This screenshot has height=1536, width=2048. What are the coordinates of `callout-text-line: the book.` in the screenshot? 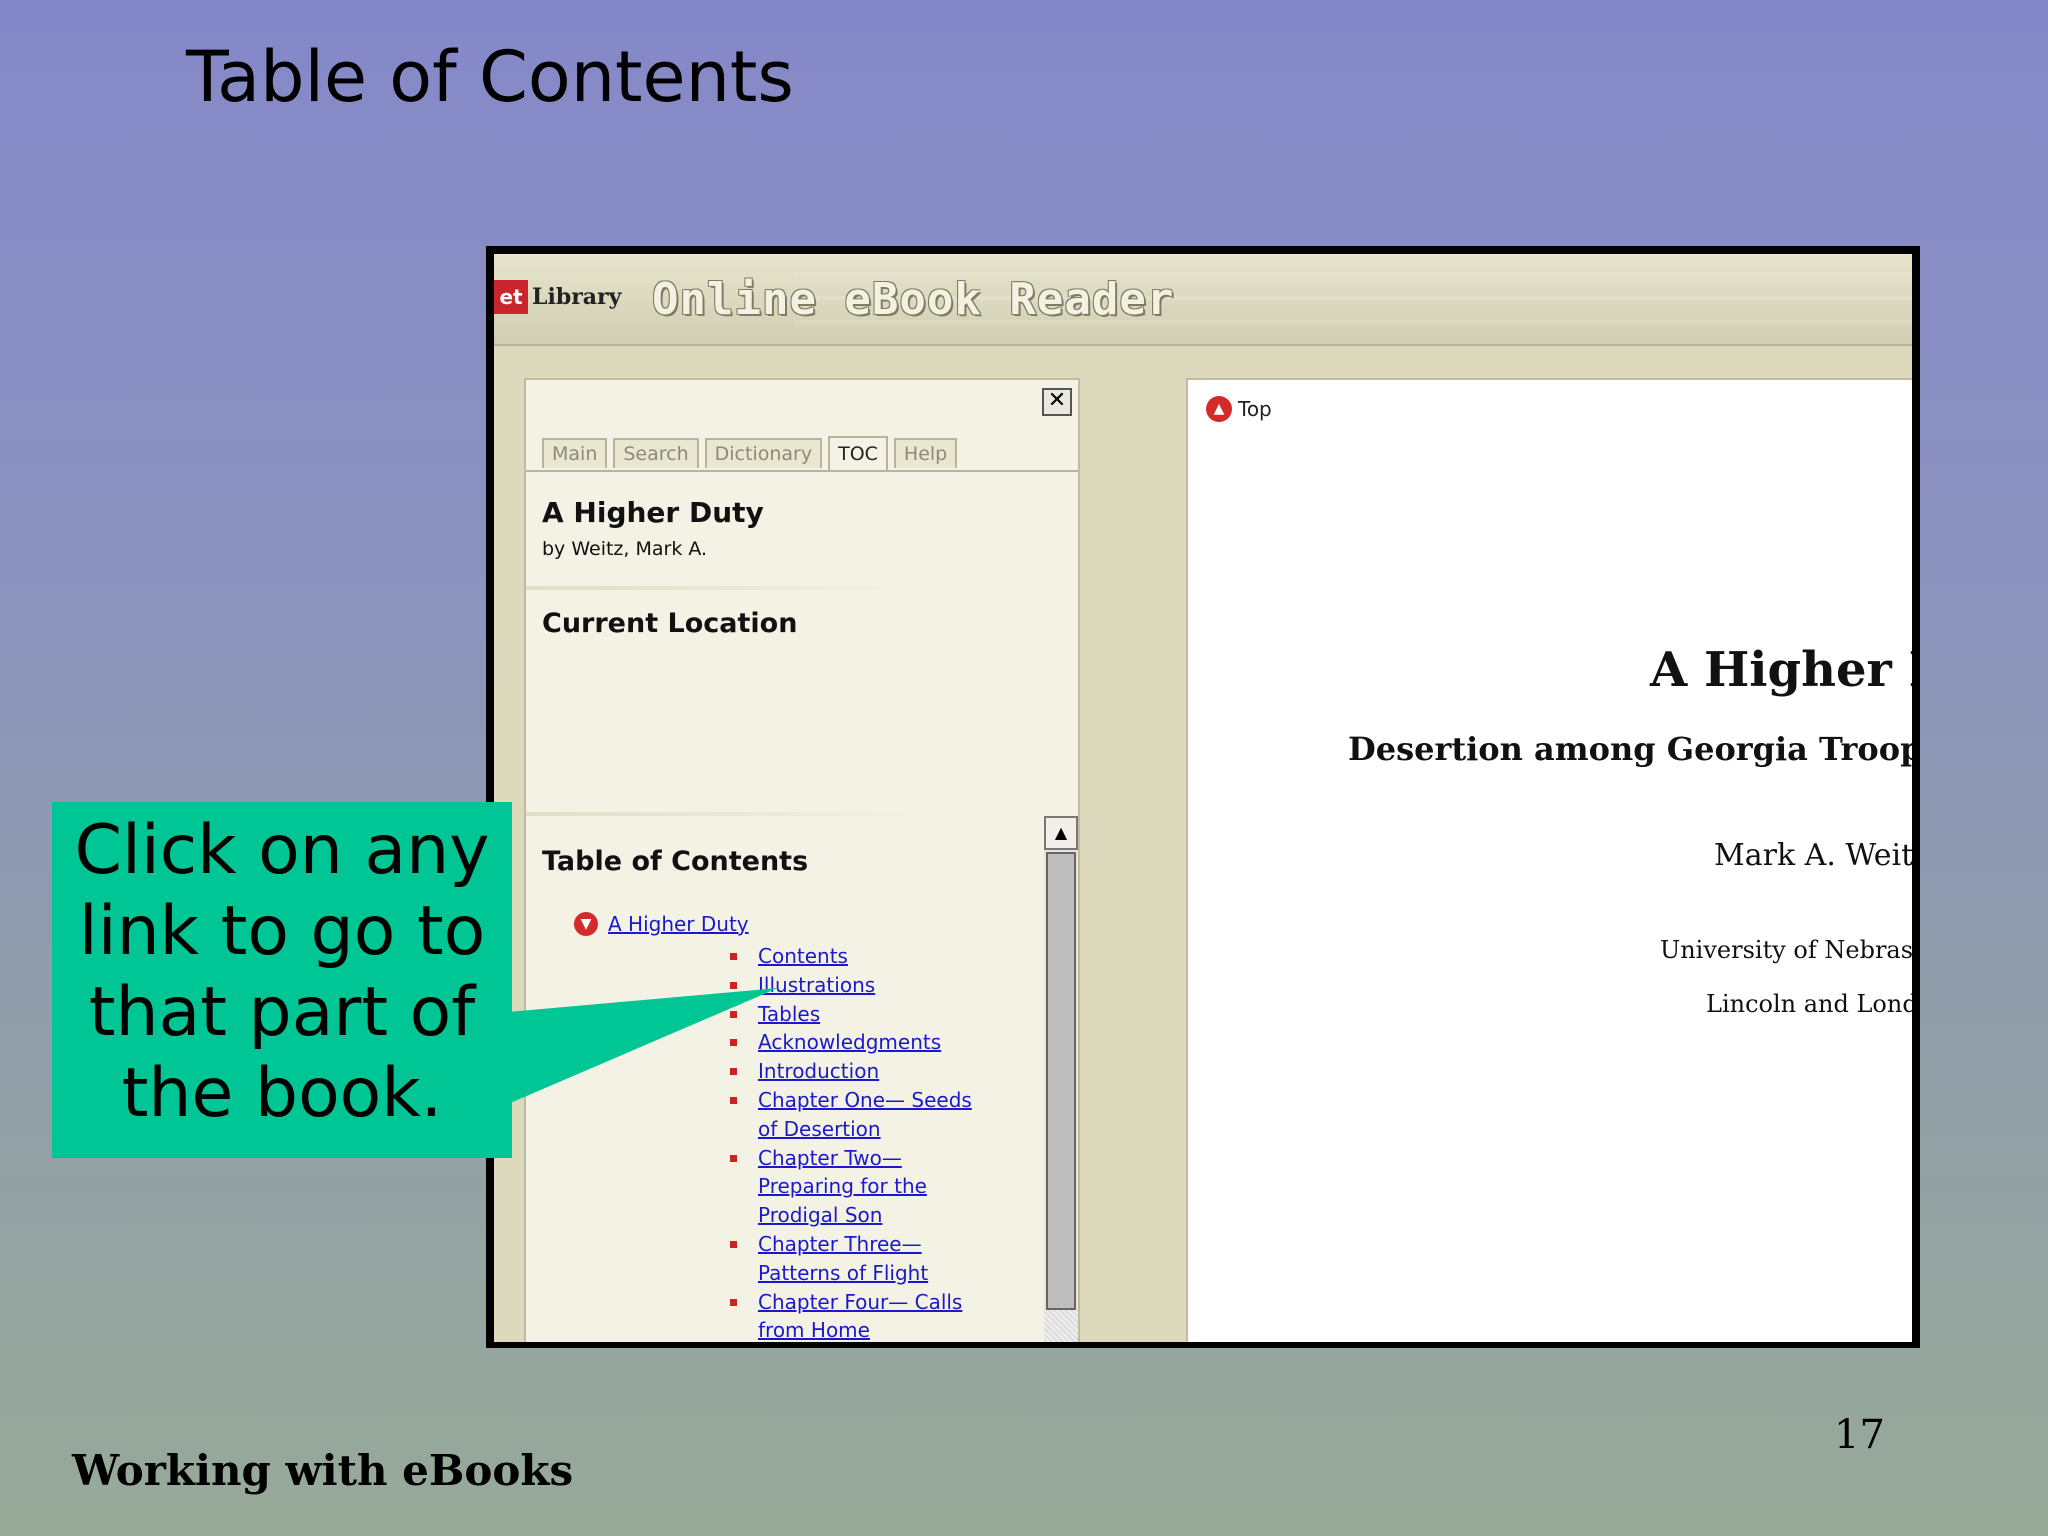 It's located at (282, 1093).